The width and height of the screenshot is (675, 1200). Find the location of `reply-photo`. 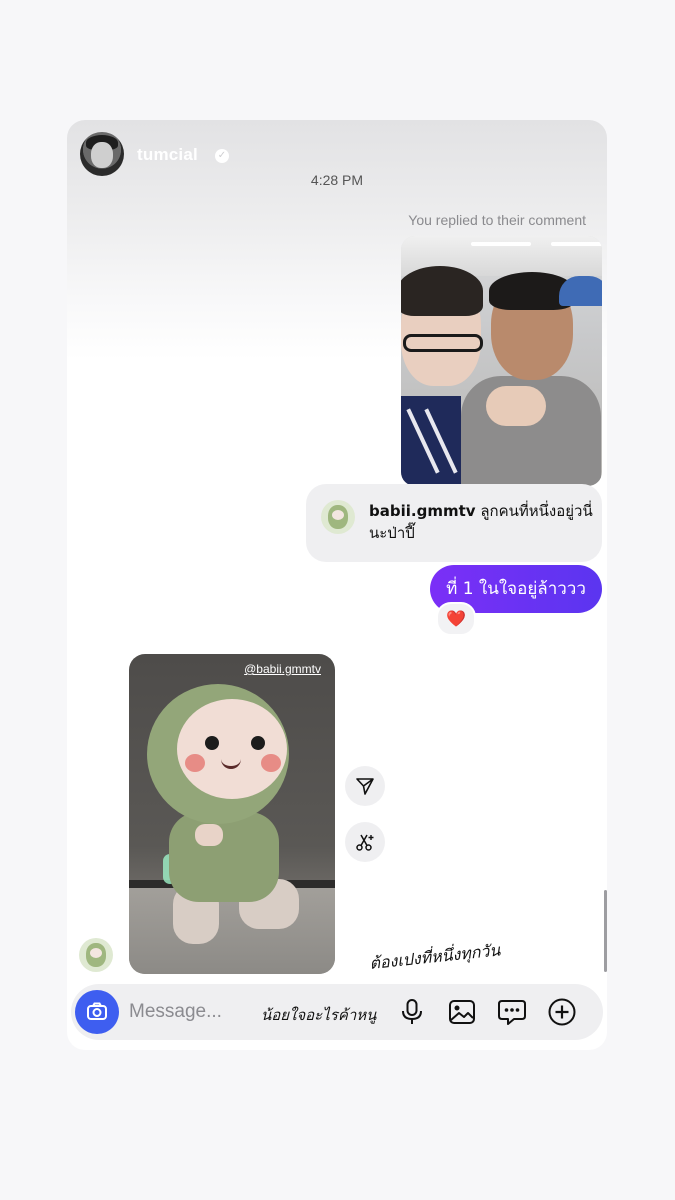

reply-photo is located at coordinates (501, 361).